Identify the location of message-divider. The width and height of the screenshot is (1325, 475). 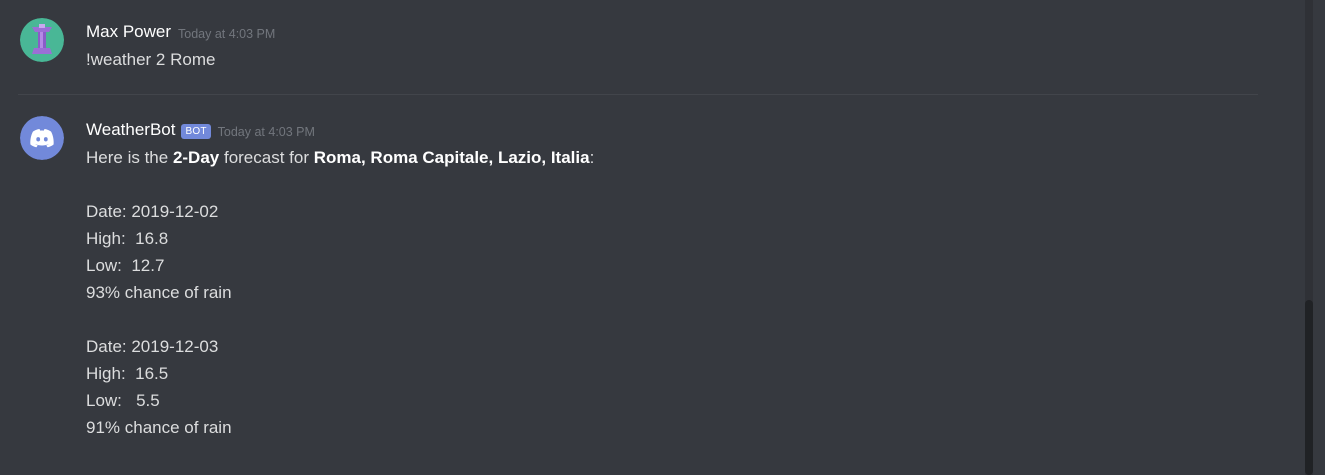
(638, 94).